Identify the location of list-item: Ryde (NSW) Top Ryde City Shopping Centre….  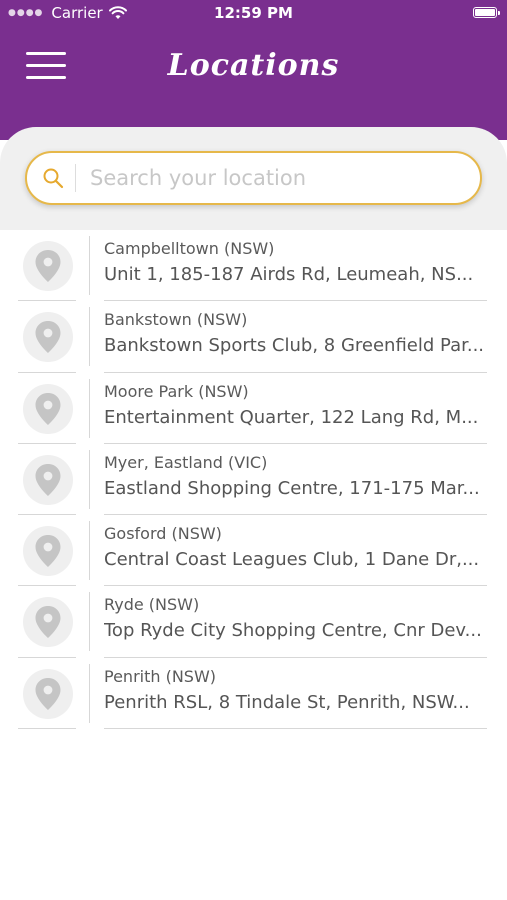
(253, 622).